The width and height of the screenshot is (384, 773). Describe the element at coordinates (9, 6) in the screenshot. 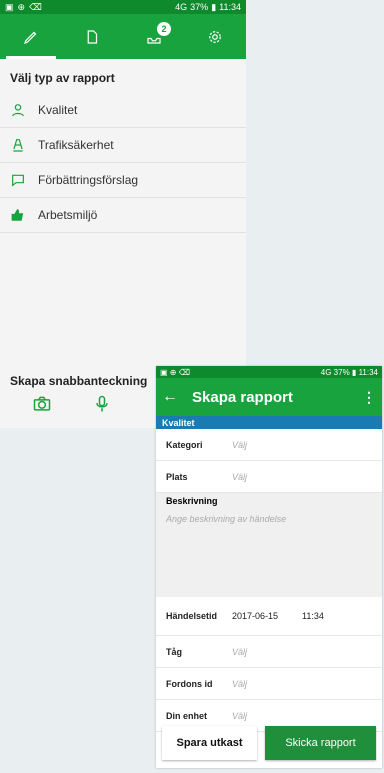

I see `notification-icon: ▣` at that location.